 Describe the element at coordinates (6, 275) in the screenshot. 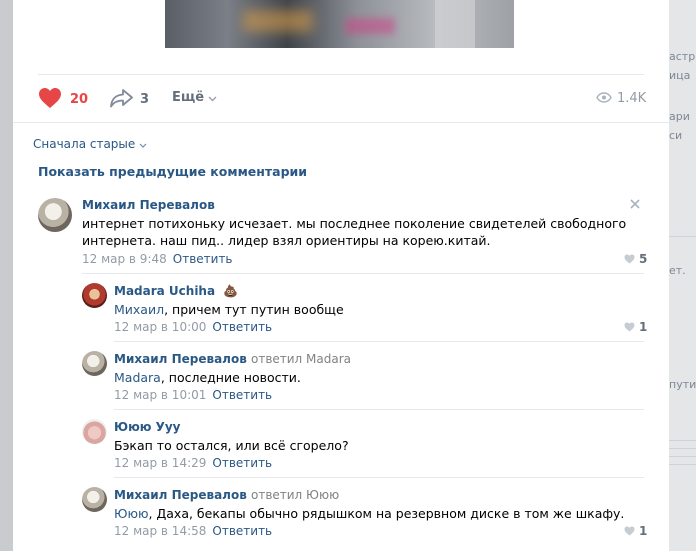

I see `background-left` at that location.